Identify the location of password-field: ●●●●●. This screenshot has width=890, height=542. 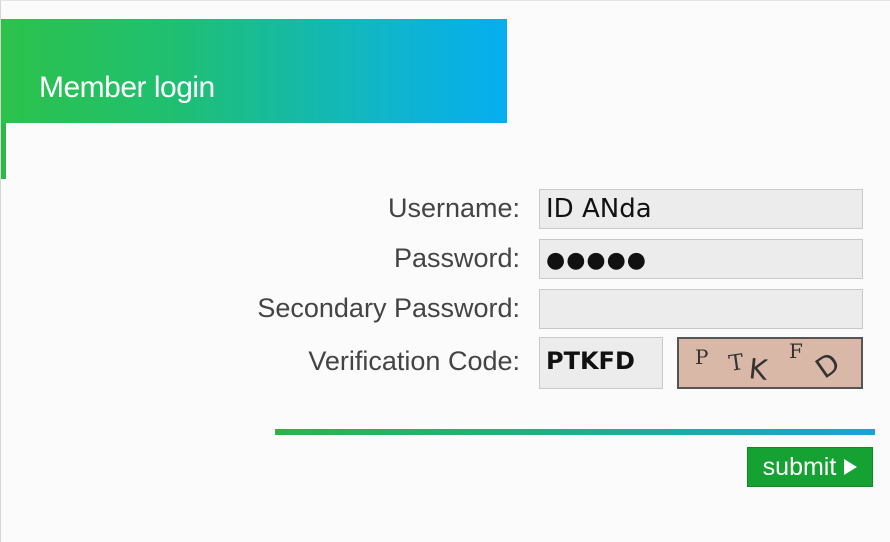
(701, 259).